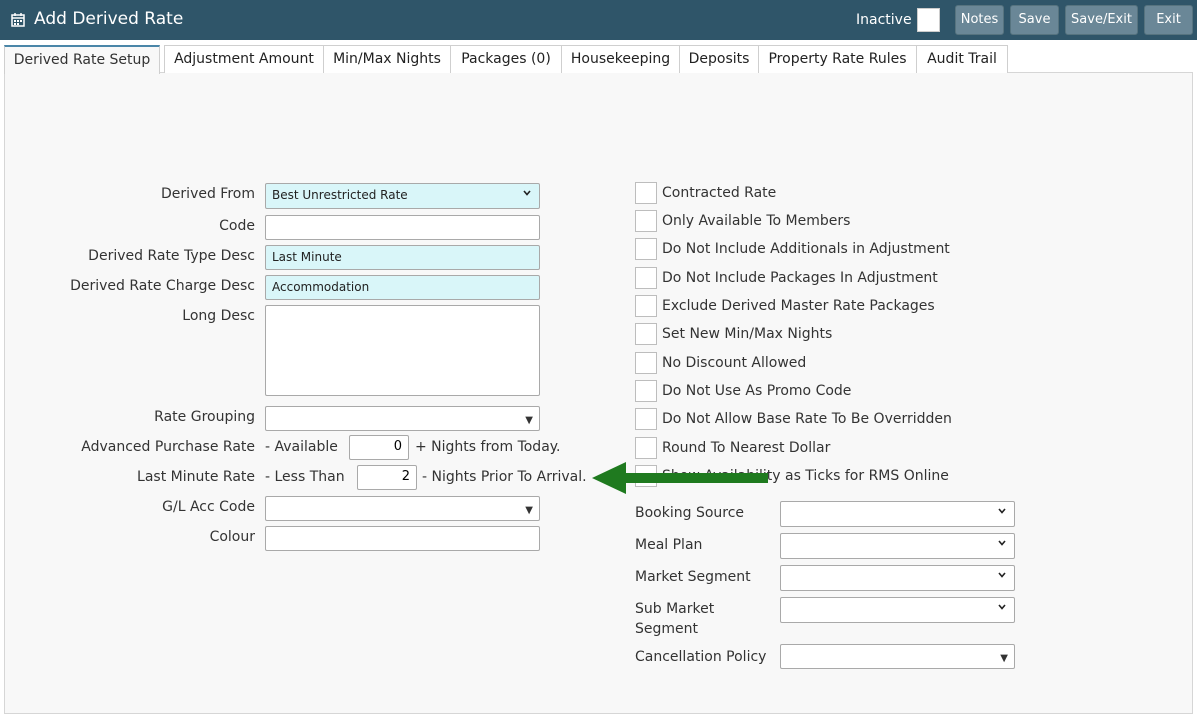 This screenshot has width=1197, height=718. Describe the element at coordinates (196, 477) in the screenshot. I see `last-minute-label: Last Minute Rate` at that location.